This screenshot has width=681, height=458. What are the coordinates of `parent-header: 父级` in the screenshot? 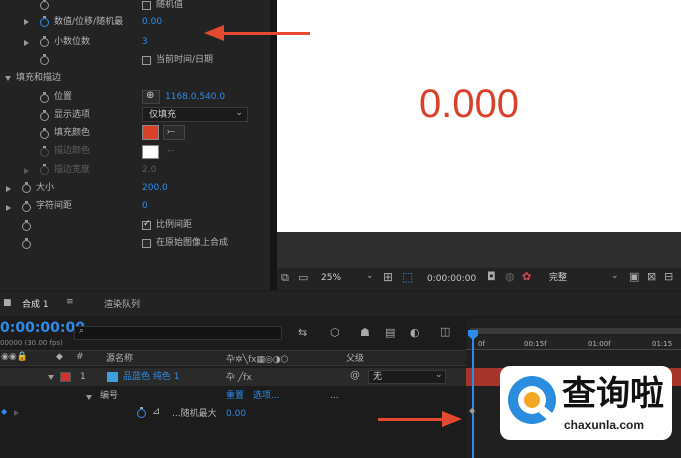 It's located at (355, 359).